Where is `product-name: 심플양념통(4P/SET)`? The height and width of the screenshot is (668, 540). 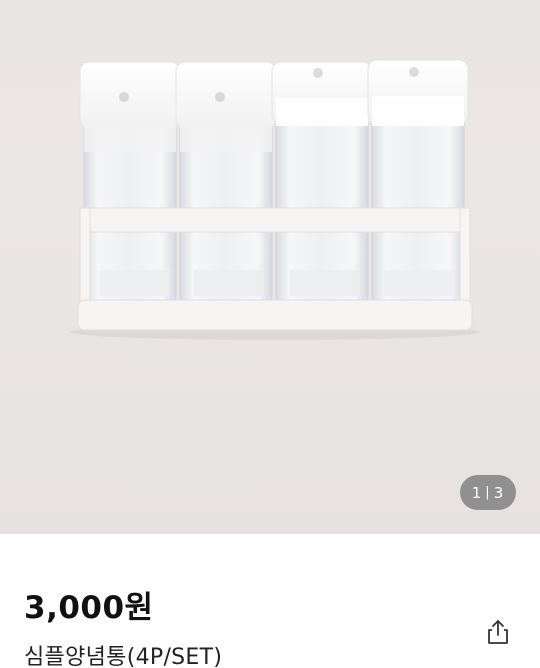 product-name: 심플양념통(4P/SET) is located at coordinates (123, 656).